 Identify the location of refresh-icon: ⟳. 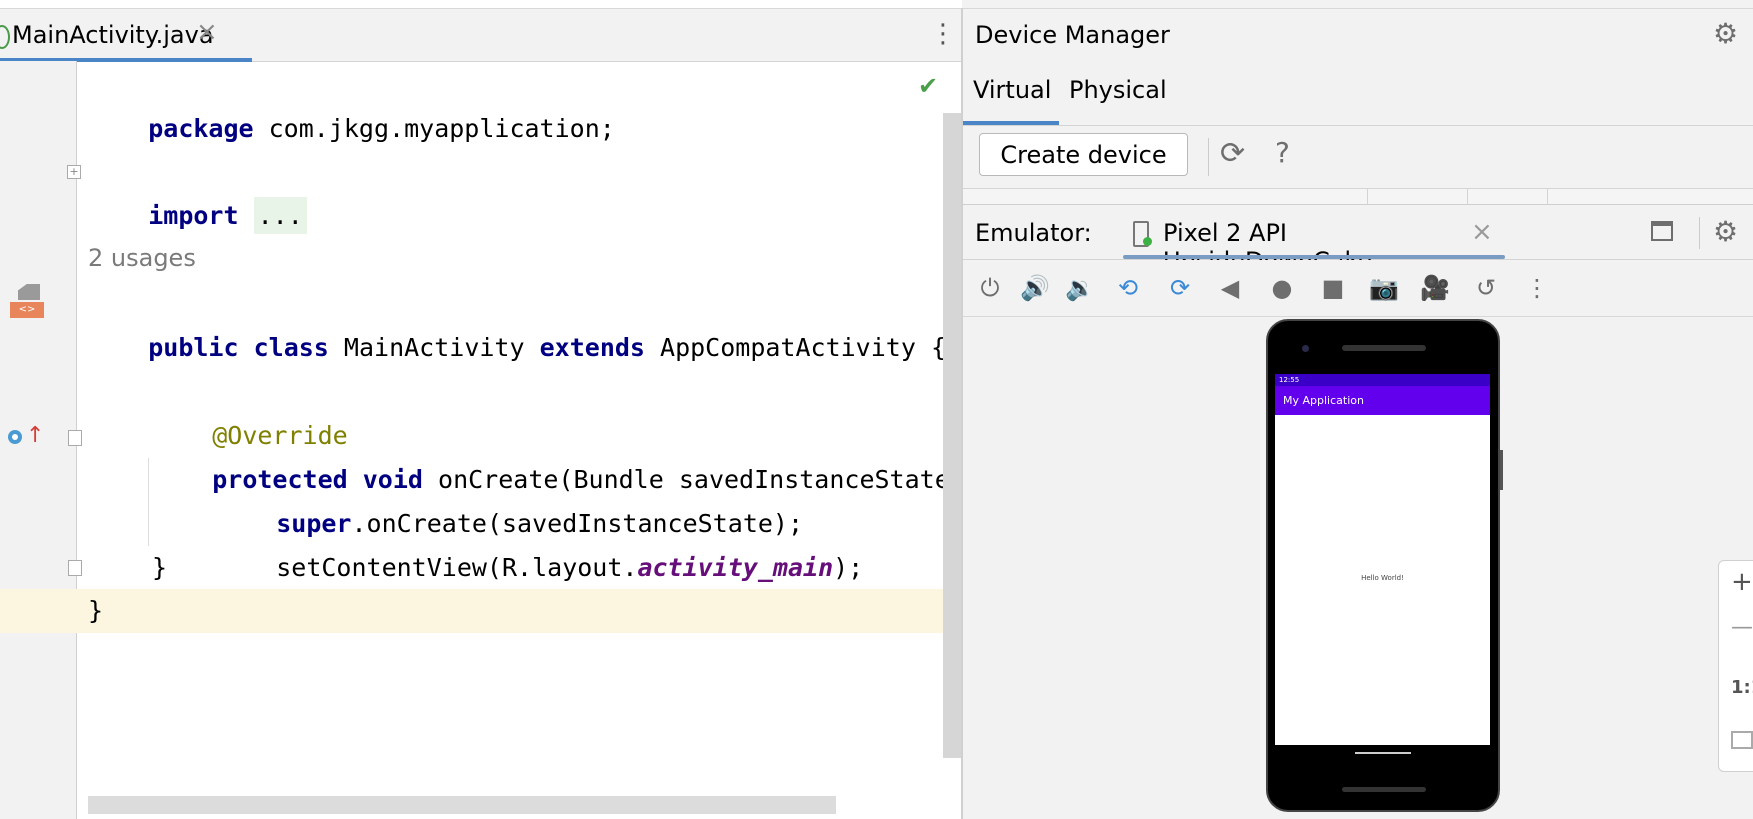
(1232, 153).